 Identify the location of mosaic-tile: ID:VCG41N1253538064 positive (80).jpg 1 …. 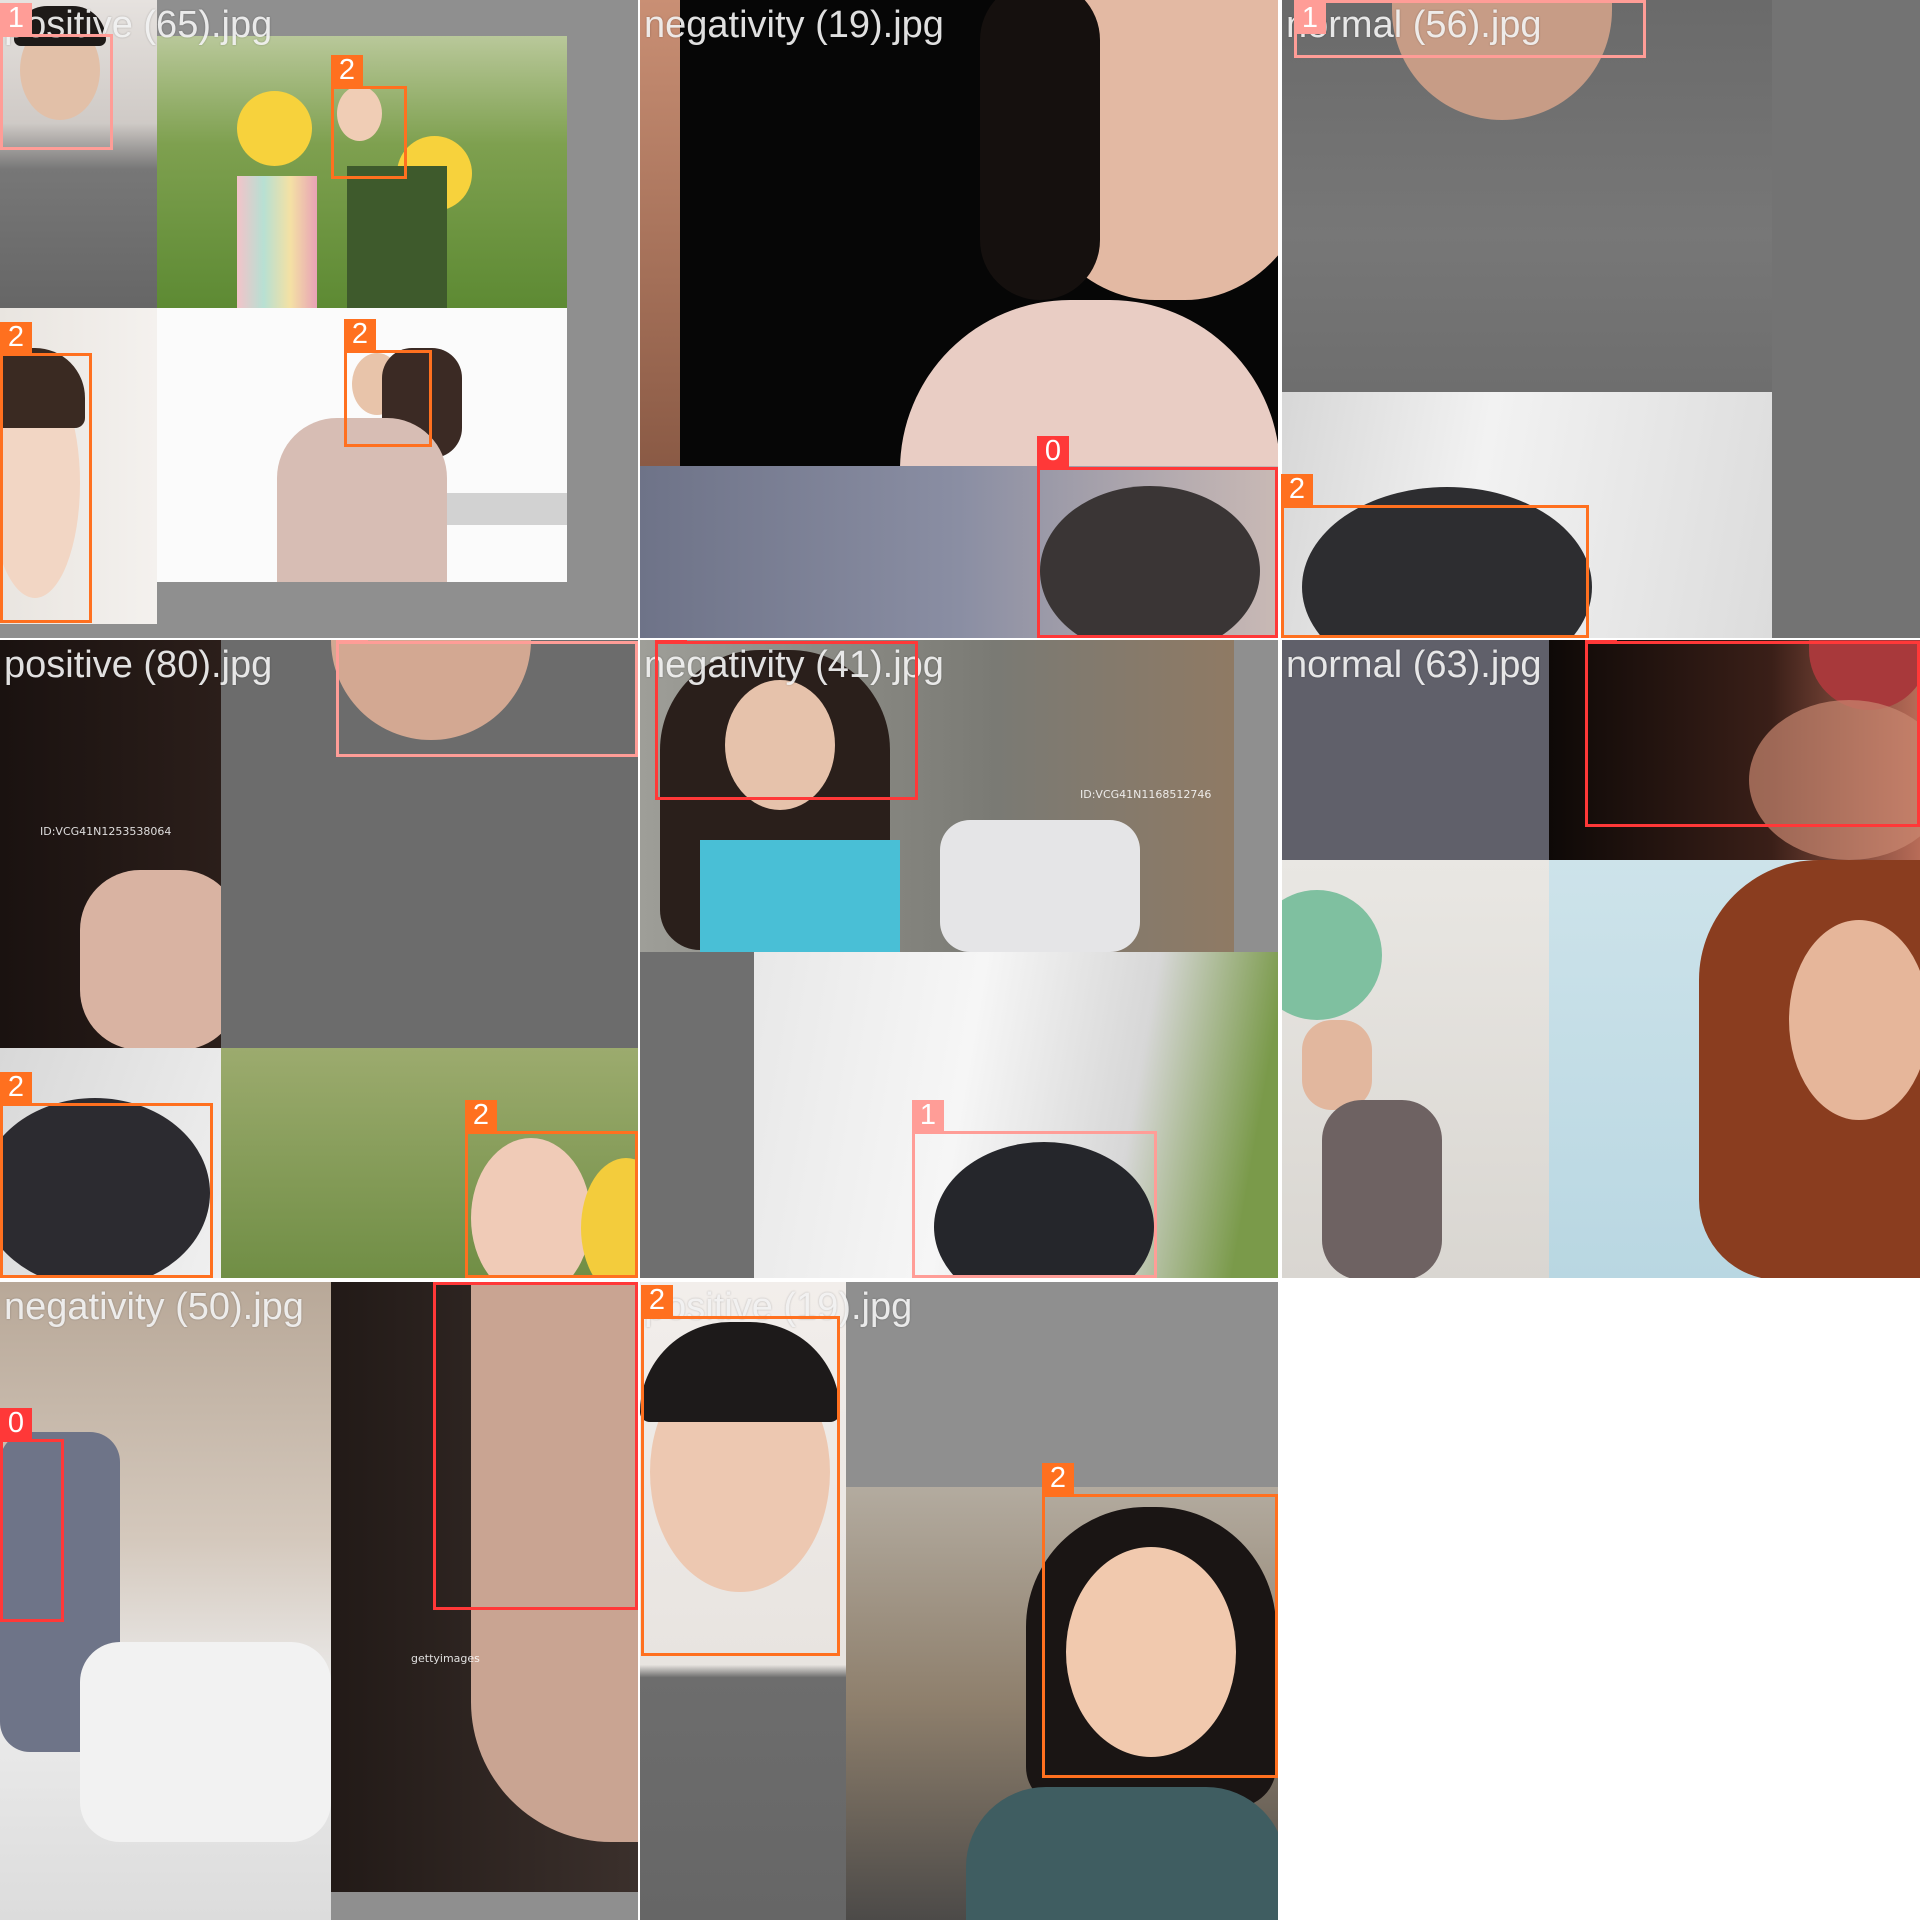
(319, 959).